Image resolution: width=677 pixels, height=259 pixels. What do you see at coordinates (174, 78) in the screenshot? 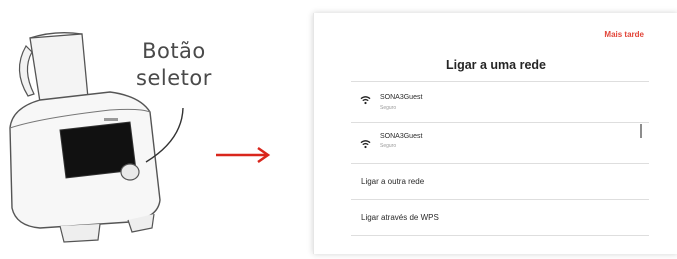
I see `callout-line-2: seletor` at bounding box center [174, 78].